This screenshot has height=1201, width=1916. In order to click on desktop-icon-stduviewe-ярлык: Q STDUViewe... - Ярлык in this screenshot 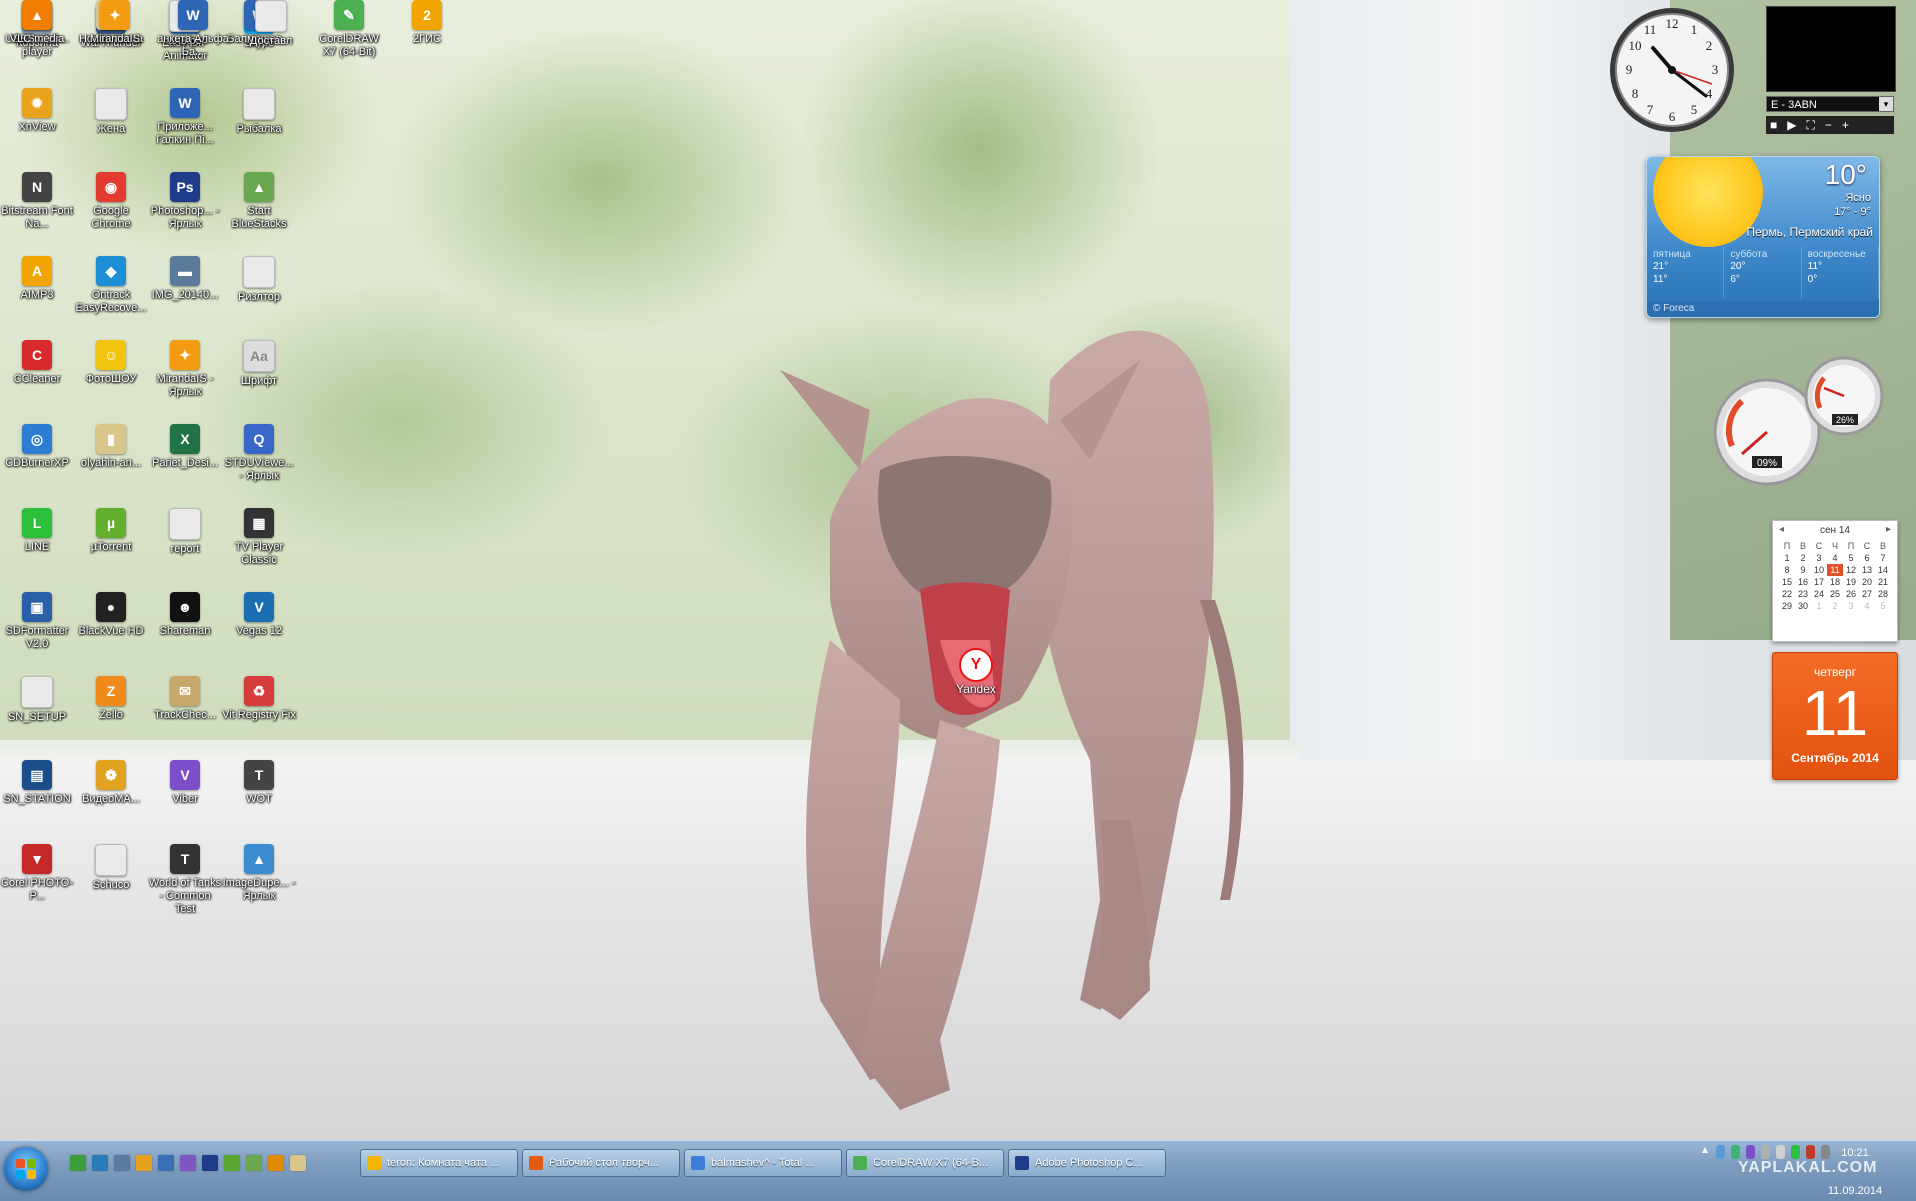, I will do `click(259, 453)`.